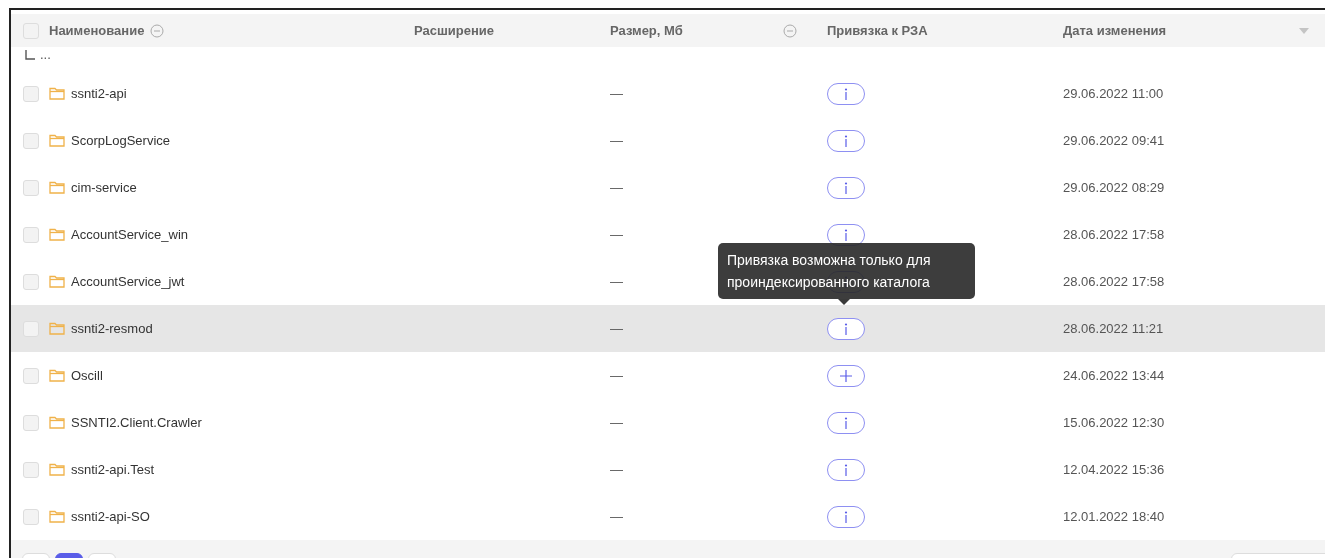 The width and height of the screenshot is (1325, 558). Describe the element at coordinates (1114, 187) in the screenshot. I see `modified-date: 29.06.2022 08:29` at that location.